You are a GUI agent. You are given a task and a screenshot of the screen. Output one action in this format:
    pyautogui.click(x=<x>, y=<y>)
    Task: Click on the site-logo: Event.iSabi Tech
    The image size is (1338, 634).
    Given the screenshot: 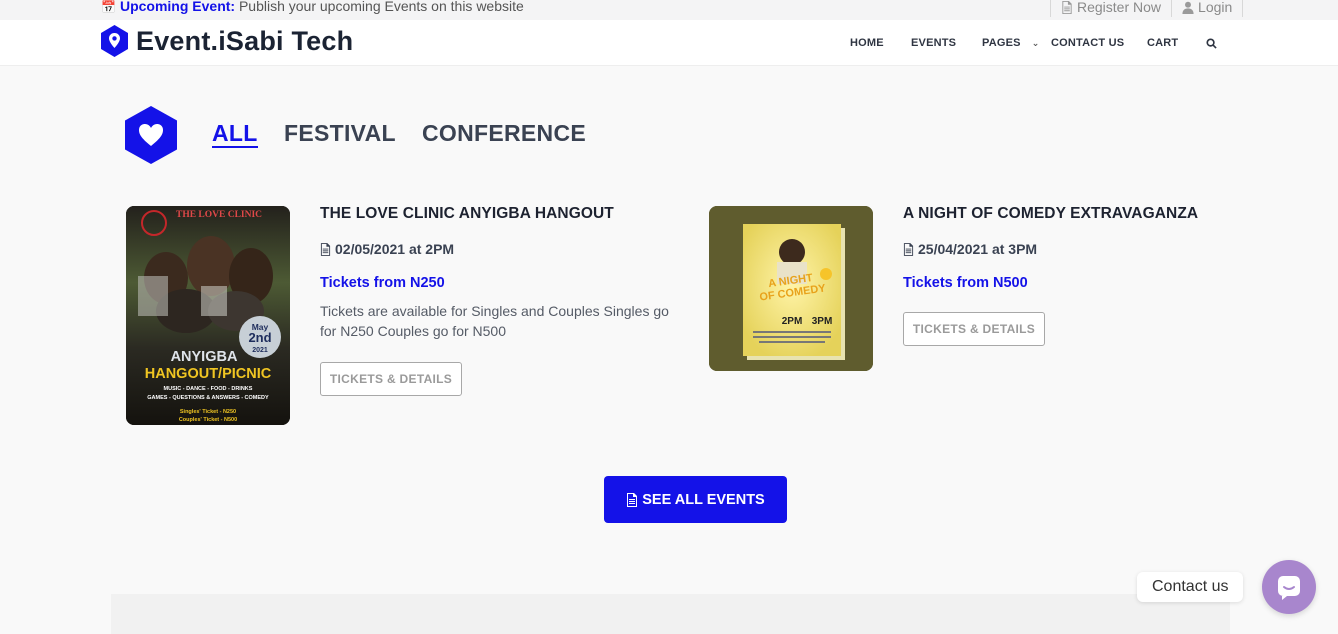 What is the action you would take?
    pyautogui.click(x=227, y=41)
    